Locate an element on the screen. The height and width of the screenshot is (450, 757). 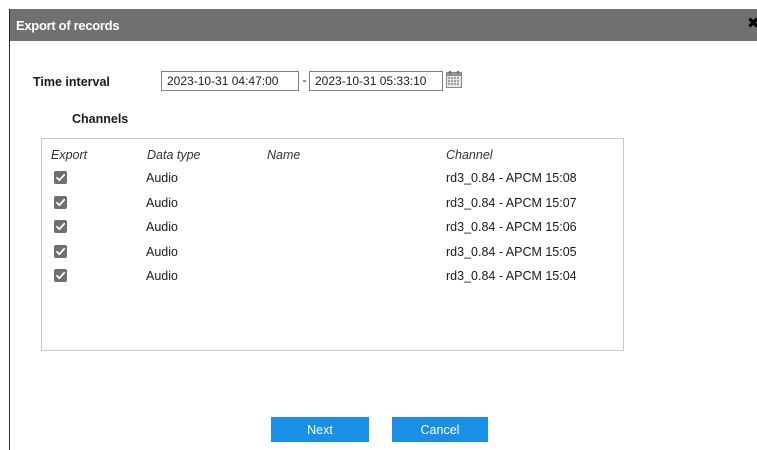
channel-cell: rd3_0.84 - APCM 15:06 is located at coordinates (511, 227).